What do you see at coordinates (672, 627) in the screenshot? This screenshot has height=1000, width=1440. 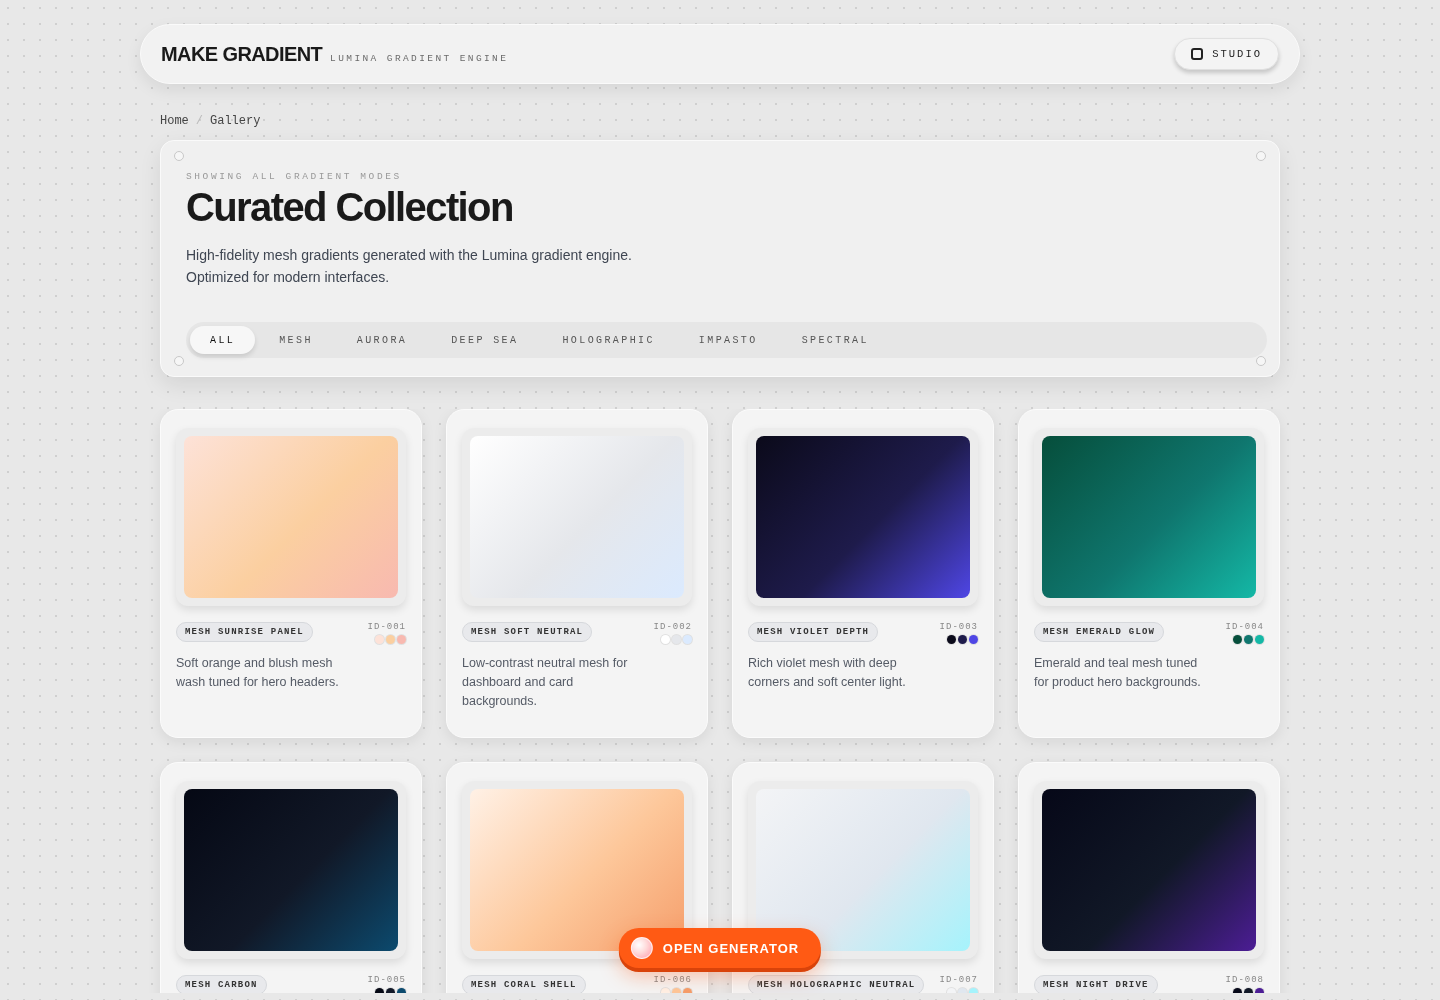 I see `gradient-id: ID-002` at bounding box center [672, 627].